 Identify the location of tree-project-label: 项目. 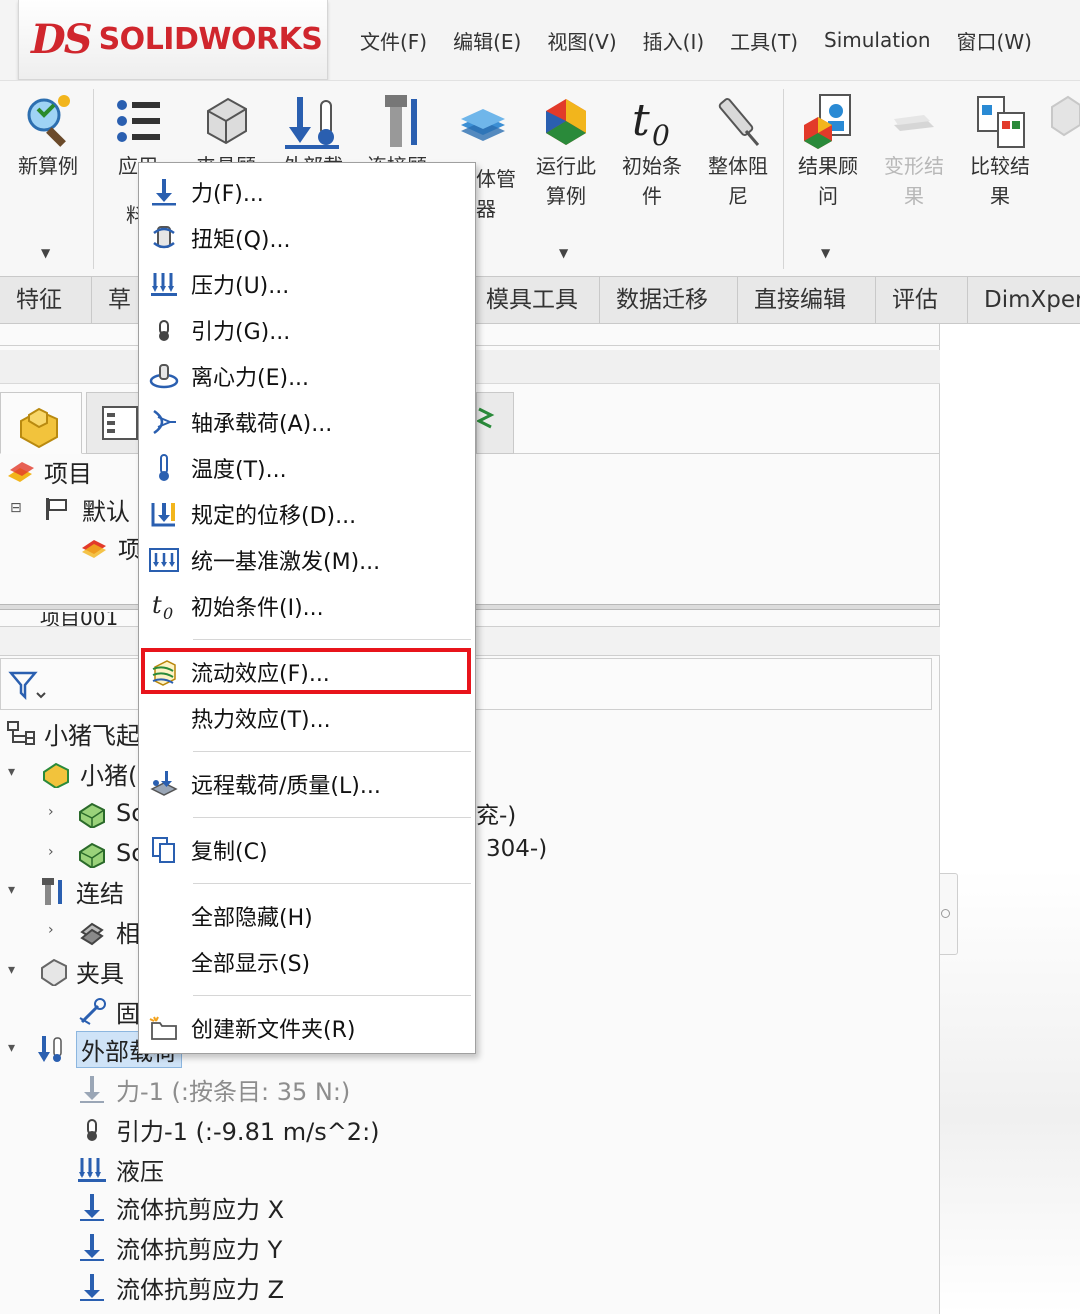
(68, 473).